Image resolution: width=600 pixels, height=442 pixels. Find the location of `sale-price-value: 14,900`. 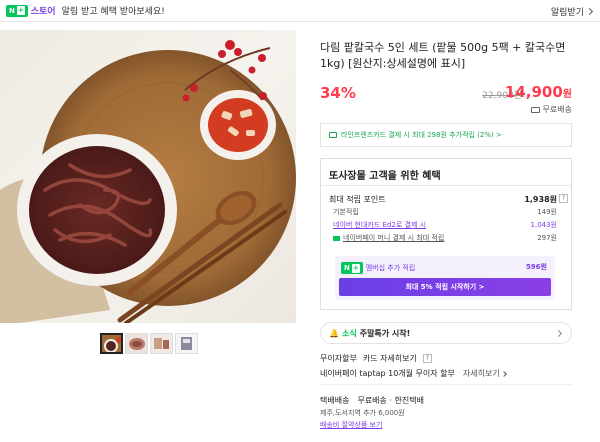

sale-price-value: 14,900 is located at coordinates (533, 92).